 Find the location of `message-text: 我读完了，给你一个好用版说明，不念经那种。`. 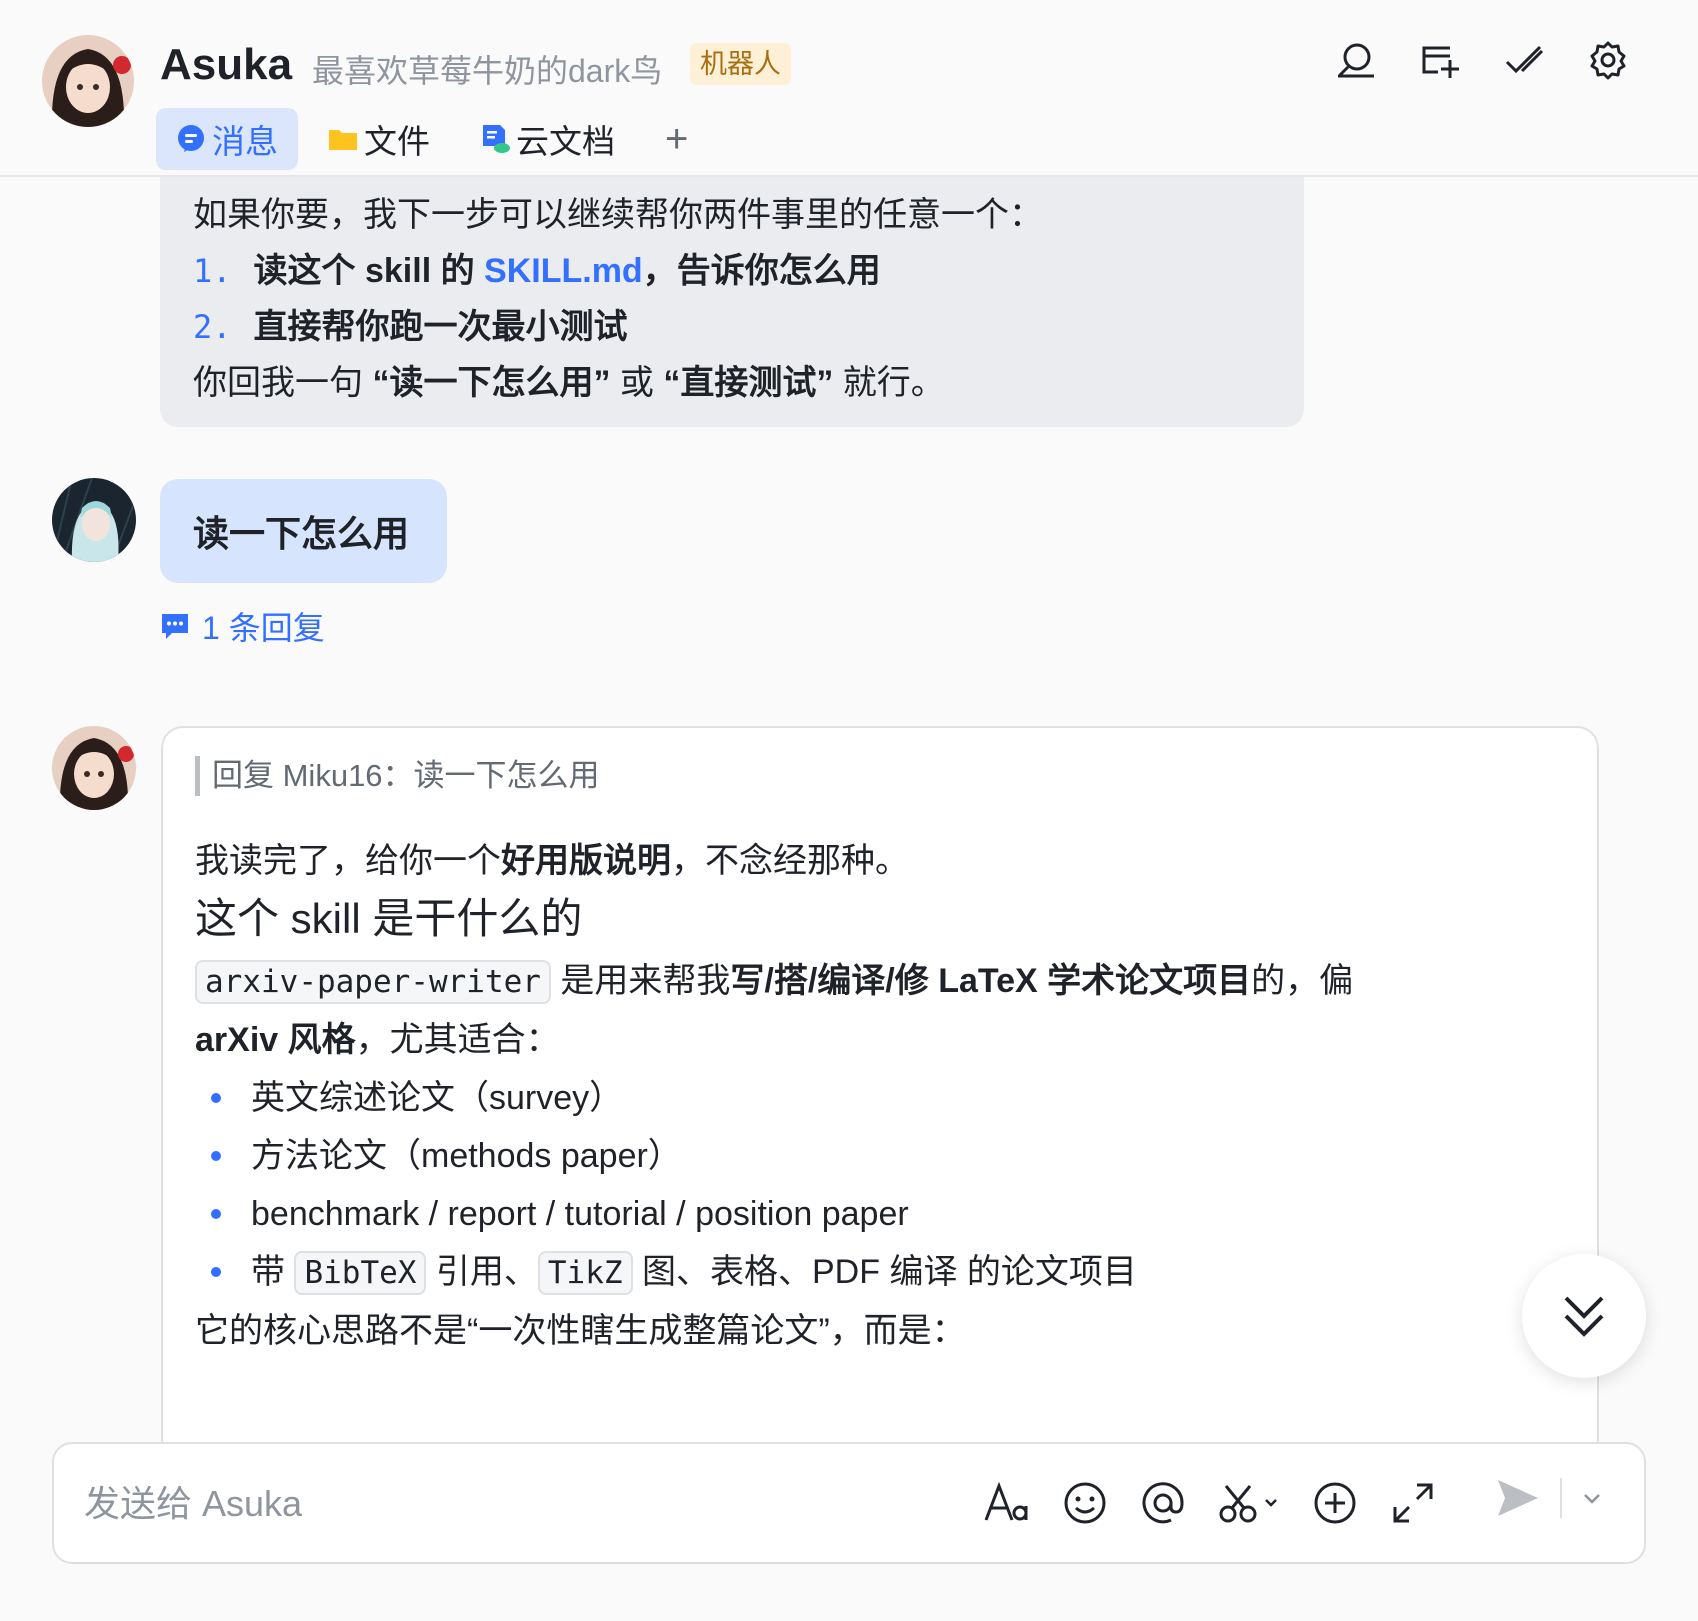

message-text: 我读完了，给你一个好用版说明，不念经那种。 is located at coordinates (552, 861).